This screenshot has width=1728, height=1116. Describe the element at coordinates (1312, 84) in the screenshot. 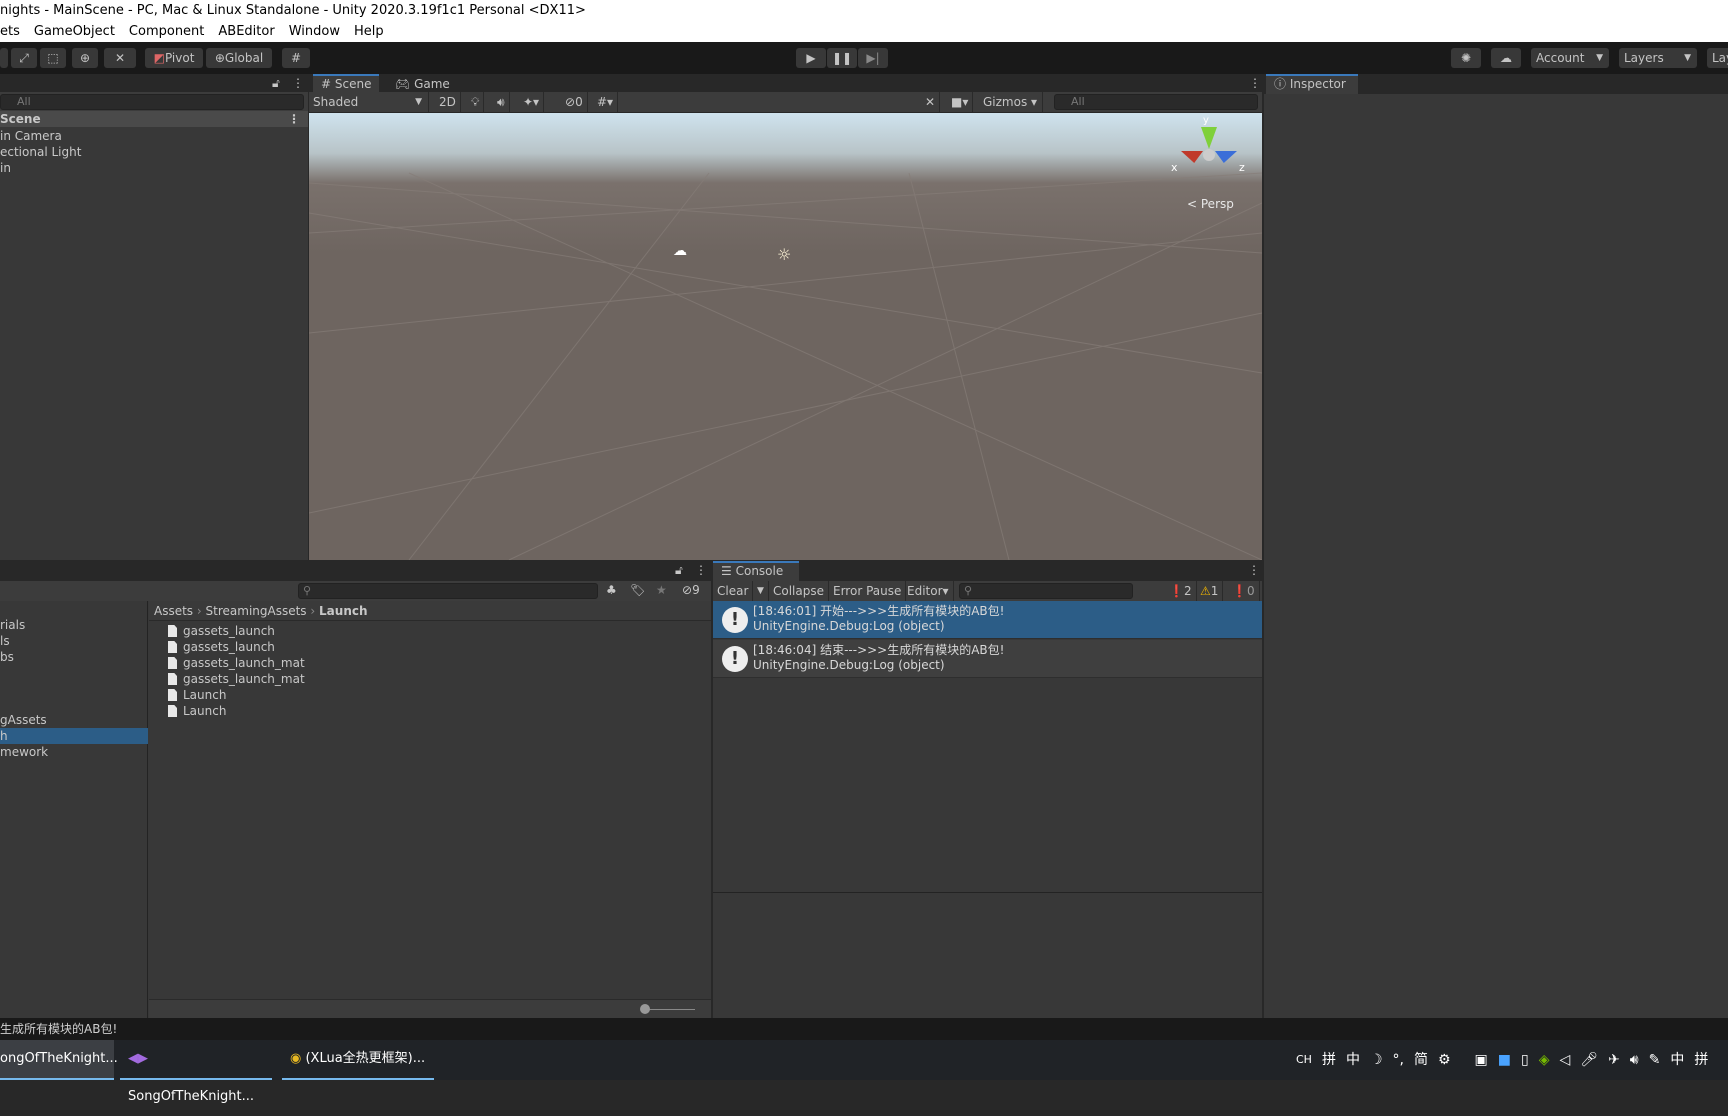

I see `tab-inspector: ⓘ Inspector` at that location.